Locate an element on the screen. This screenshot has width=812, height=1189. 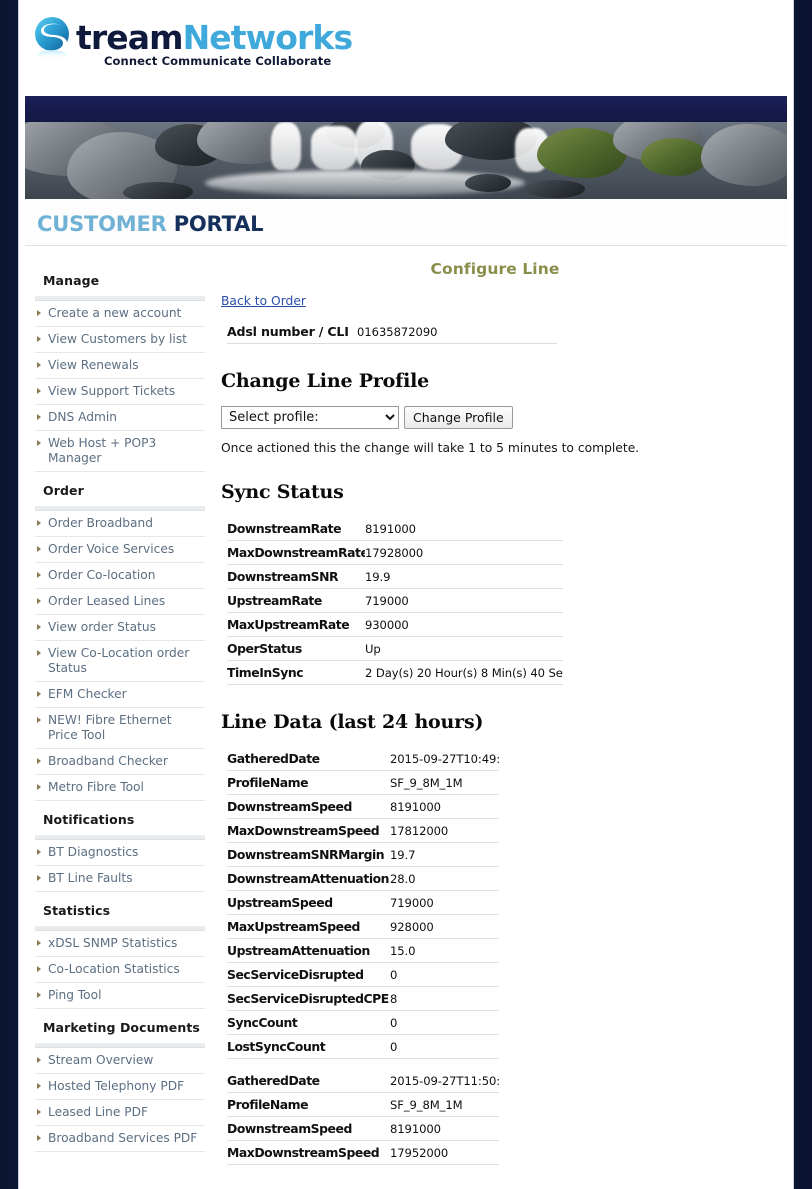
table-row: UpstreamRate 719000 is located at coordinates (395, 600).